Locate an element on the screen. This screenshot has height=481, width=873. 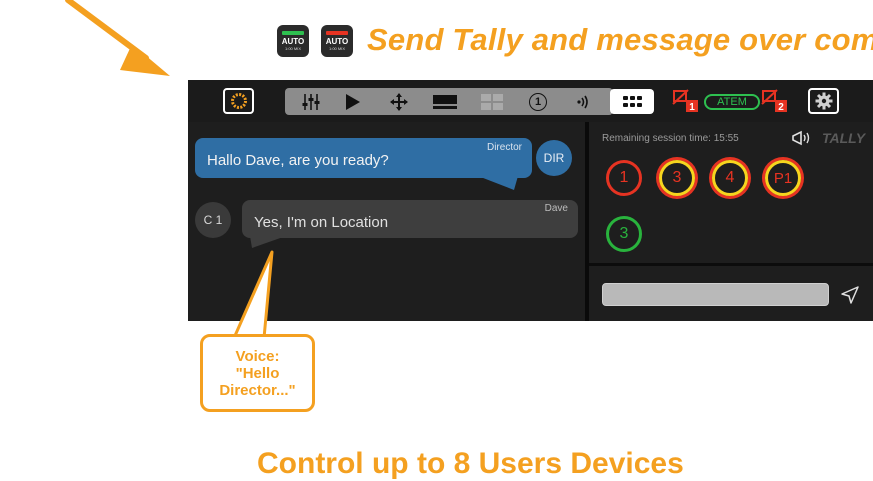
chat-message-sender: Director is located at coordinates (504, 147).